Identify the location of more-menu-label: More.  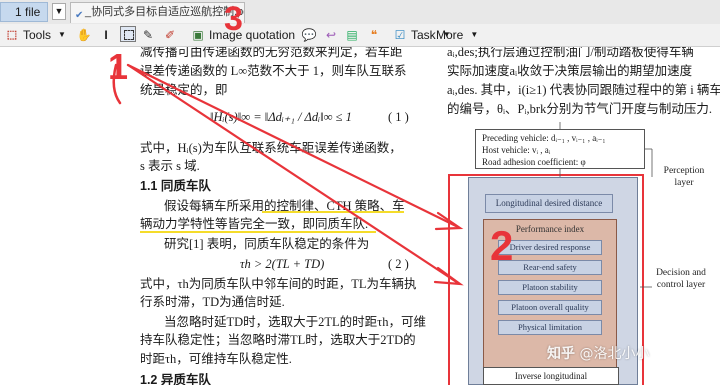
(450, 35).